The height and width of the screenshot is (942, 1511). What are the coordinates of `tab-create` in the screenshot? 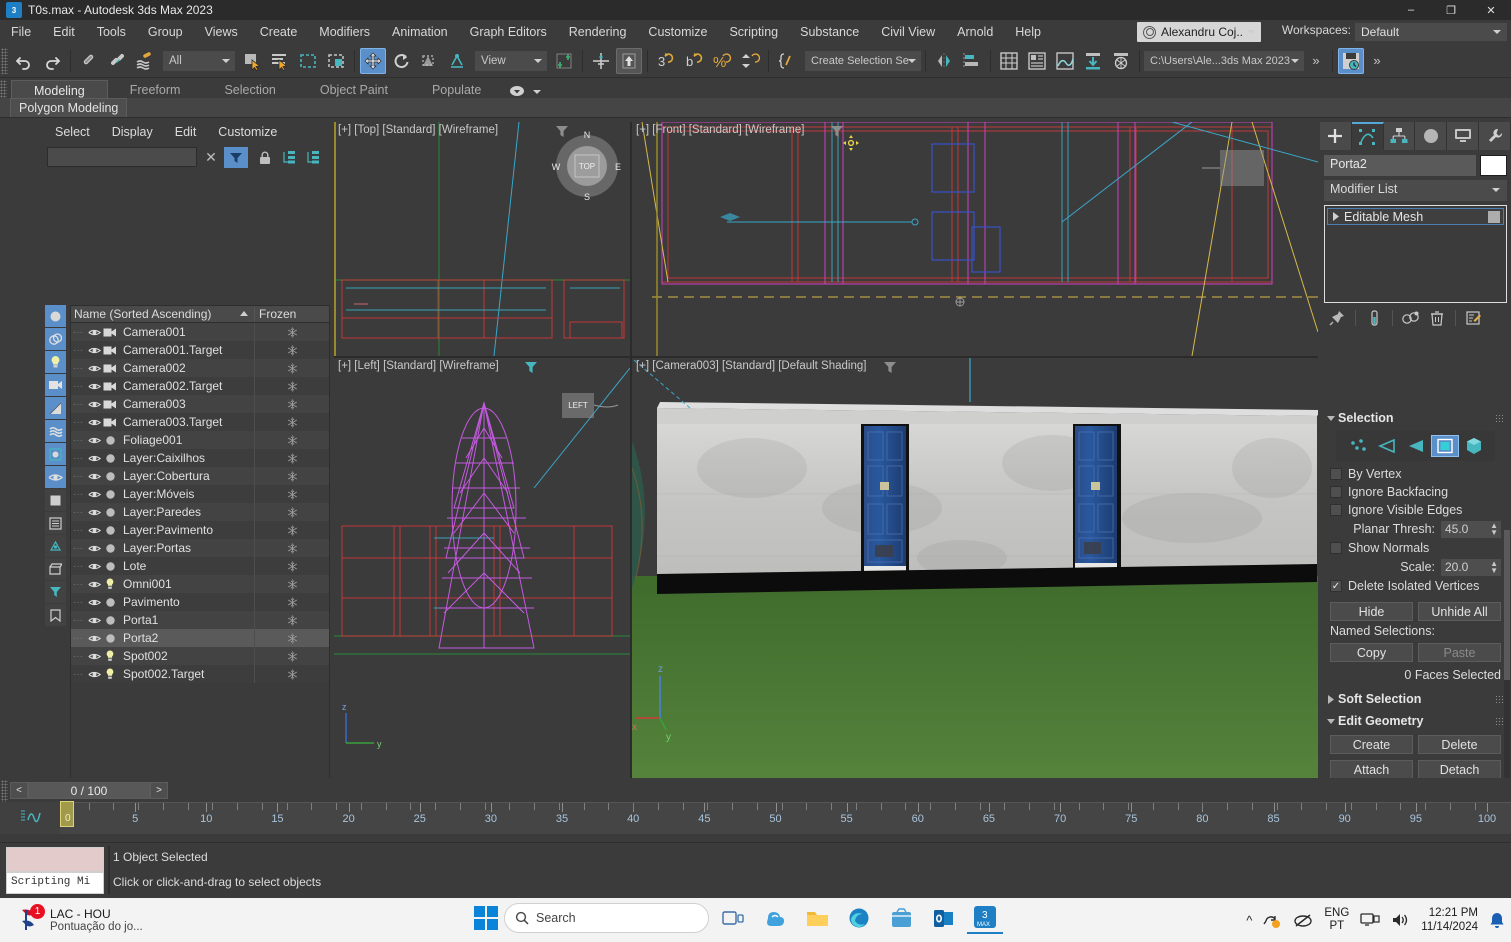 It's located at (1336, 136).